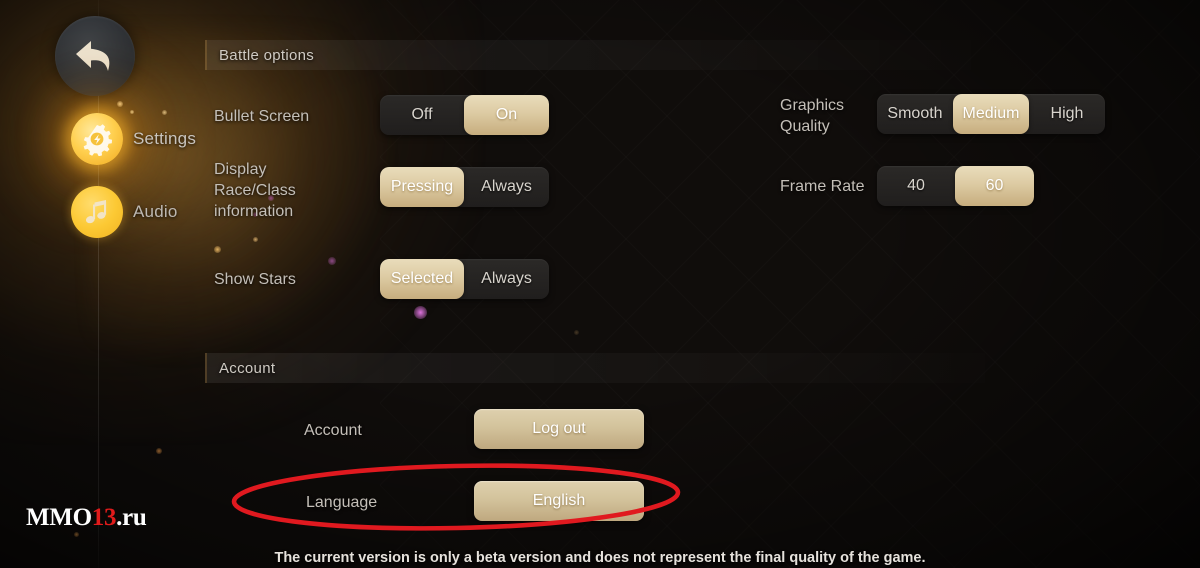 The image size is (1200, 568). What do you see at coordinates (595, 368) in the screenshot?
I see `section-header-account: Account` at bounding box center [595, 368].